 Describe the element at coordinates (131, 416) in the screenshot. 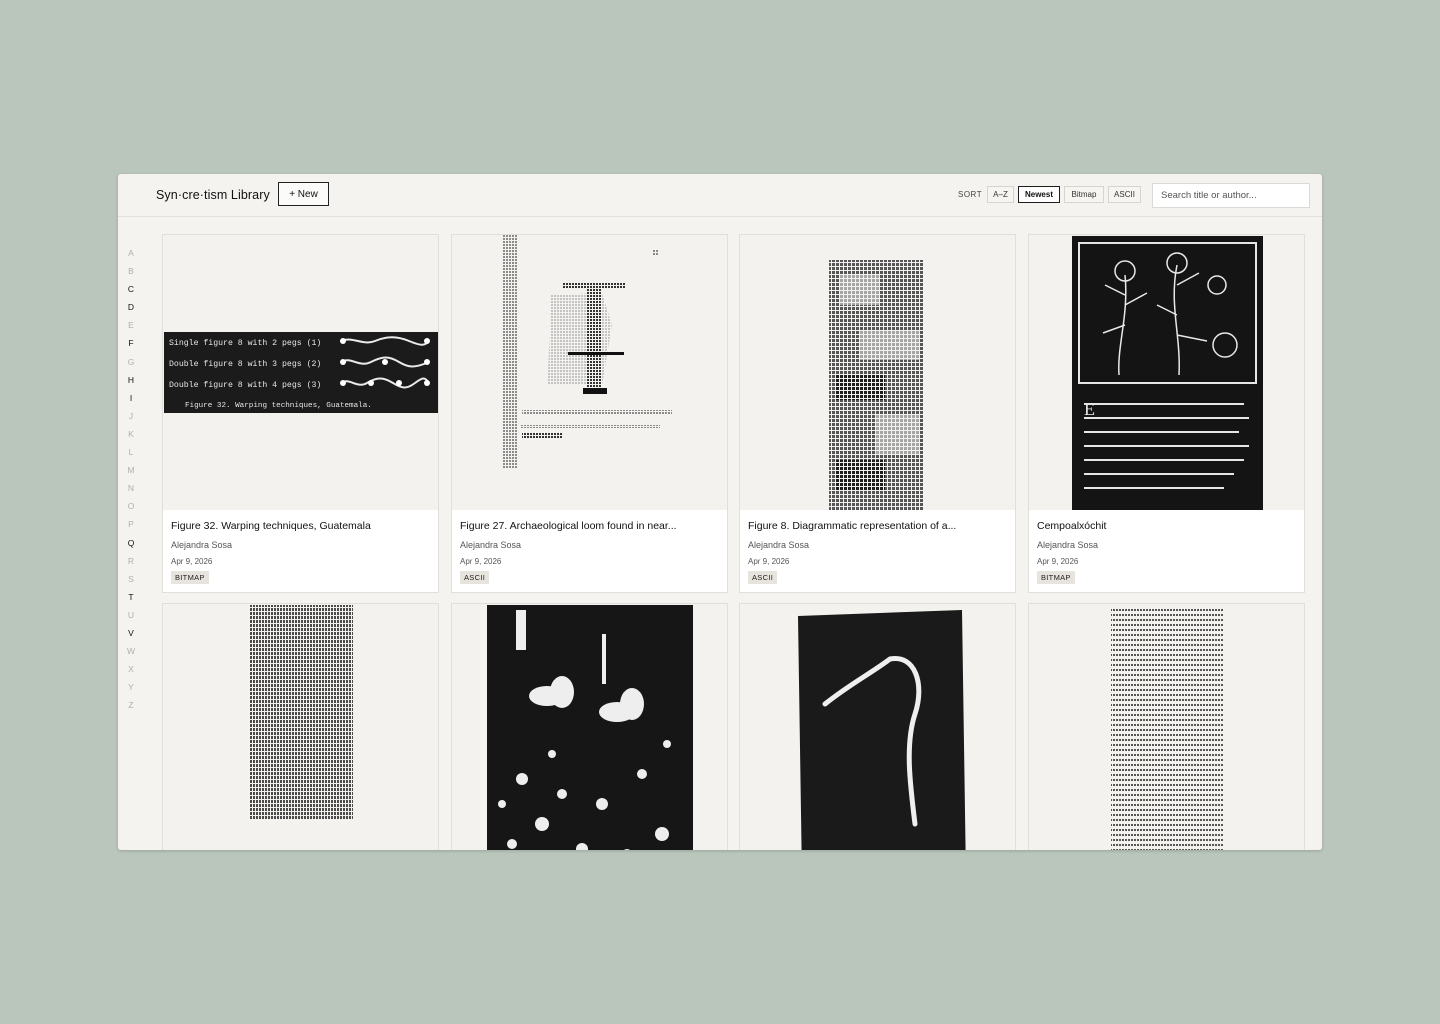

I see `alphabet-letter-j: J` at that location.